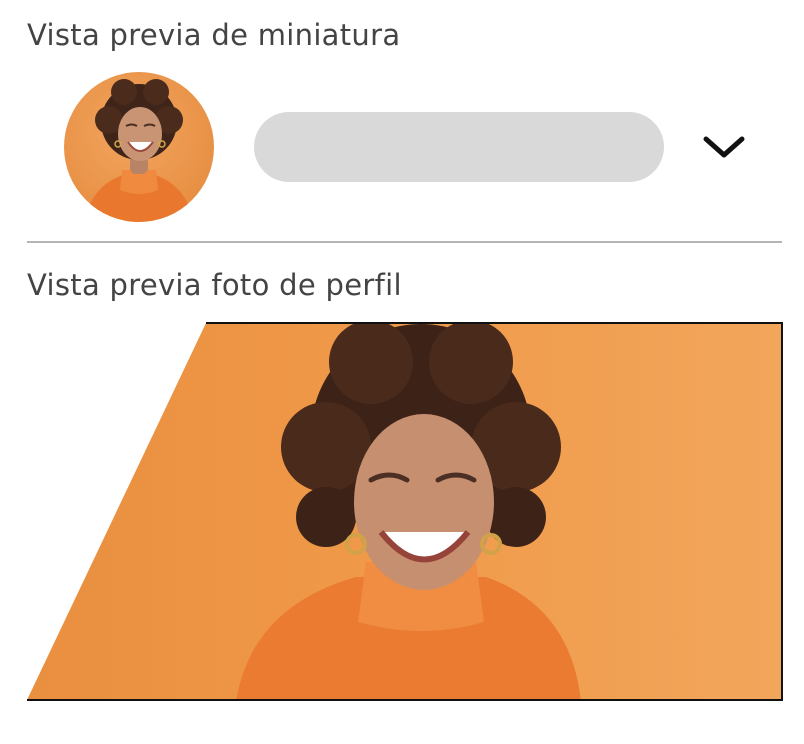 The image size is (804, 744). I want to click on dropdown-toggle-button, so click(724, 147).